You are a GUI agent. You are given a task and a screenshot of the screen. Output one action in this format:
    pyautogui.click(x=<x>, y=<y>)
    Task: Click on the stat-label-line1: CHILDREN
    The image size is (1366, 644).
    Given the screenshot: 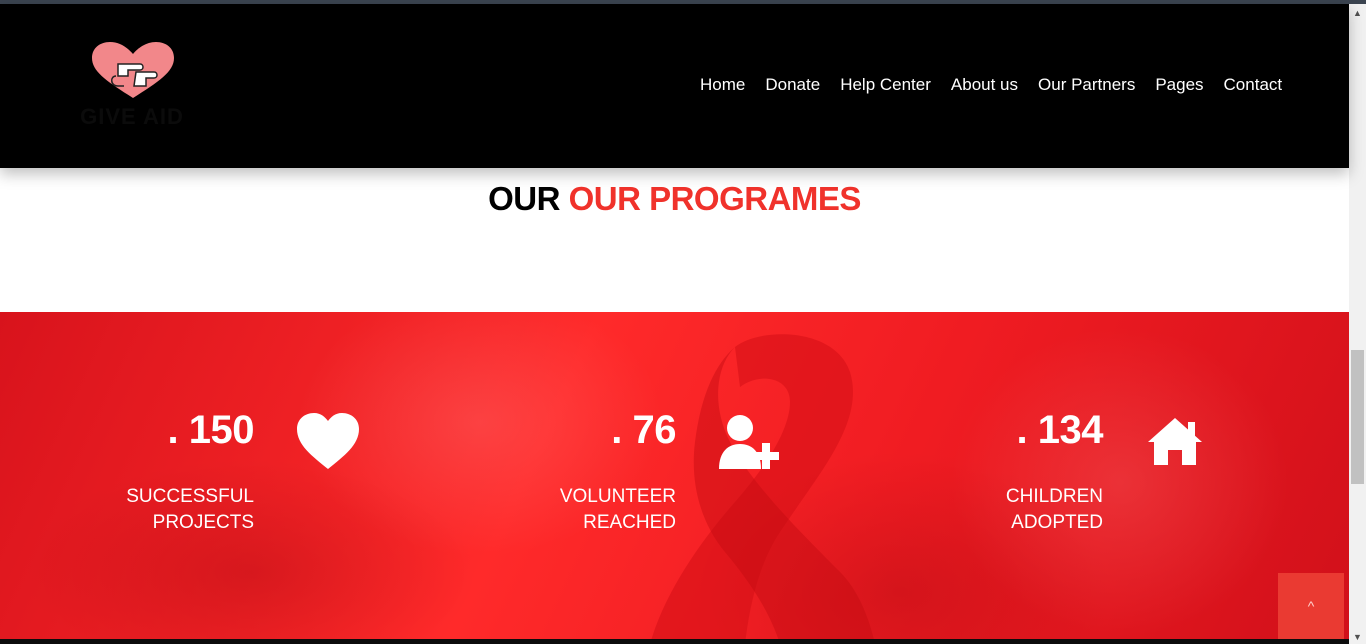 What is the action you would take?
    pyautogui.click(x=1054, y=496)
    